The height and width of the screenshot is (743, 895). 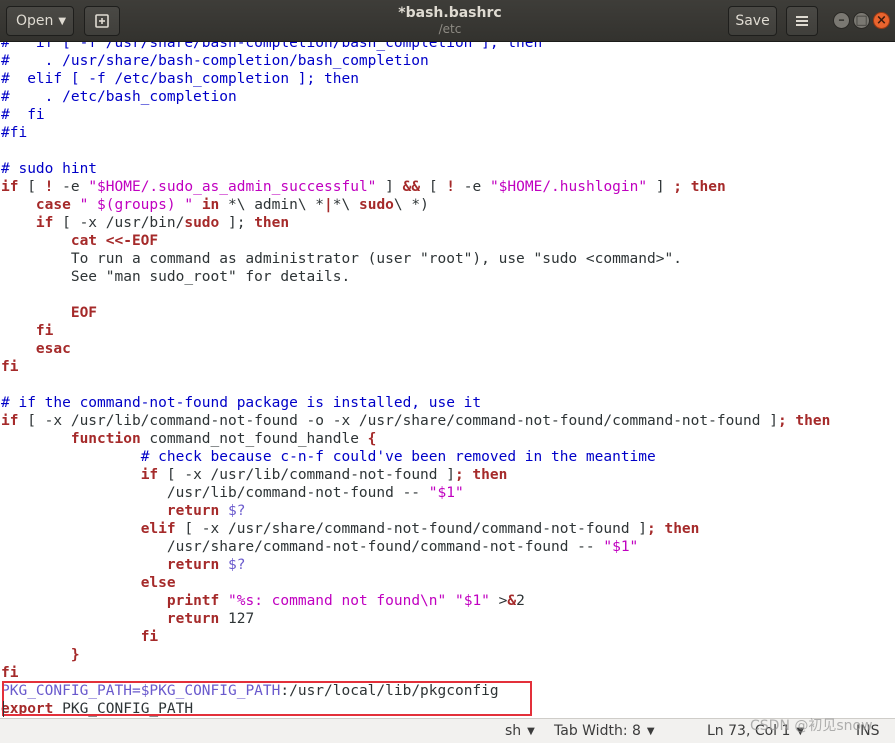 I want to click on code-token-keyword: {, so click(x=372, y=439).